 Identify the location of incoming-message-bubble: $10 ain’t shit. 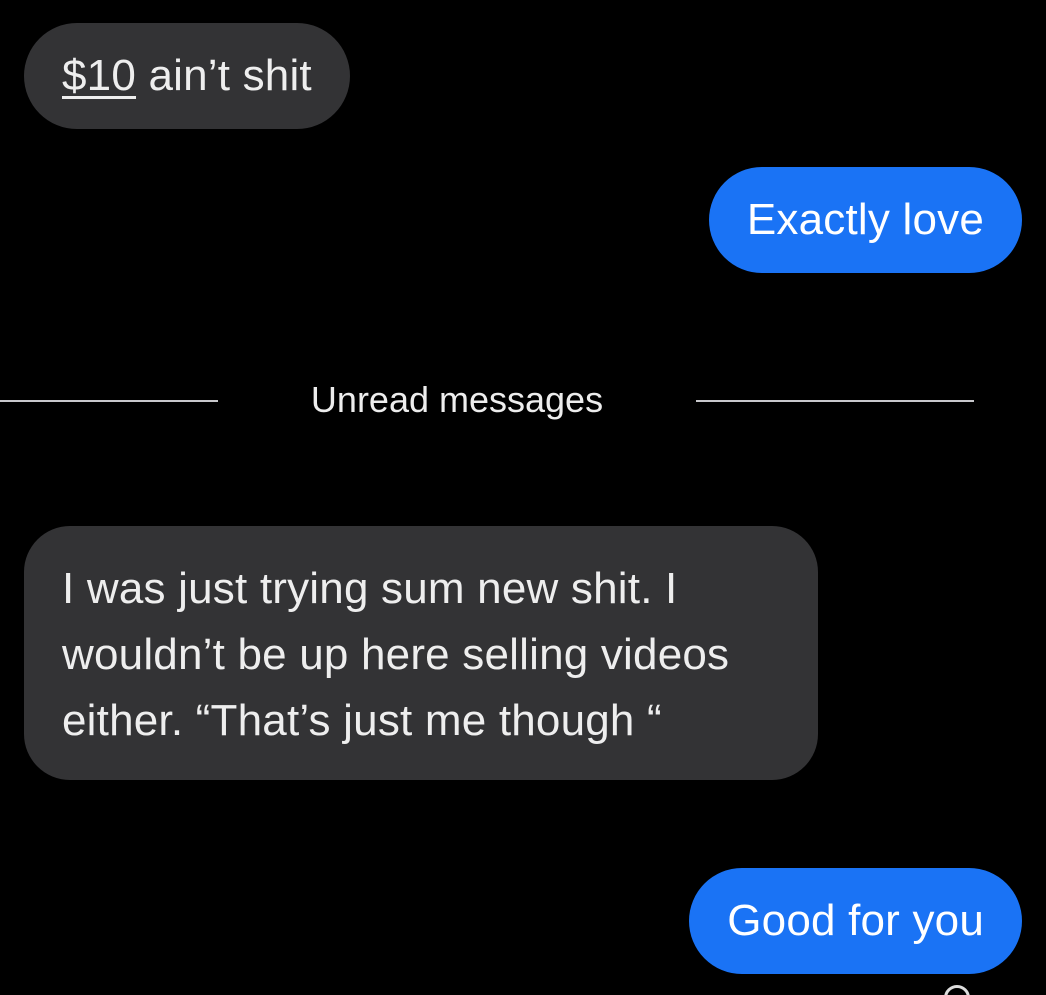
(187, 76).